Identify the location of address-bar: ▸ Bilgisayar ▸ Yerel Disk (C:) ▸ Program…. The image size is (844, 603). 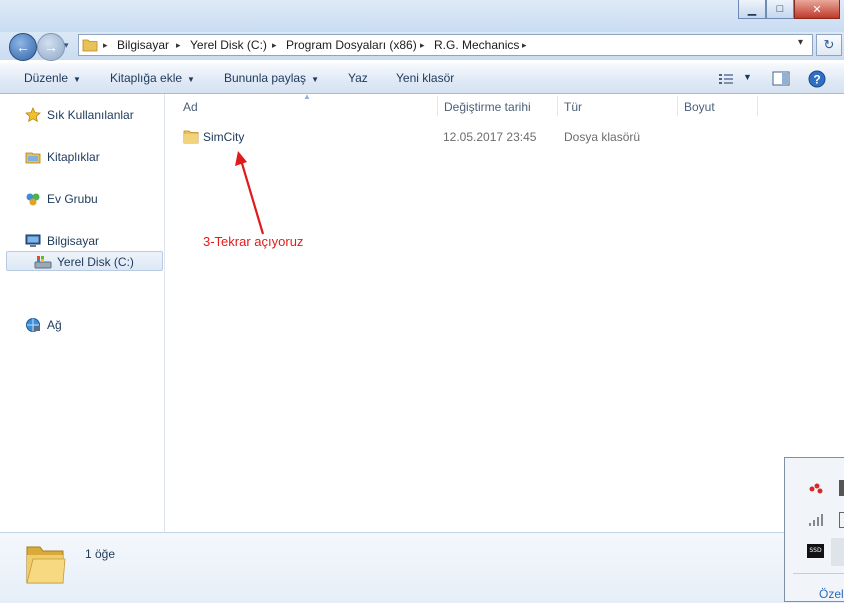
(445, 45).